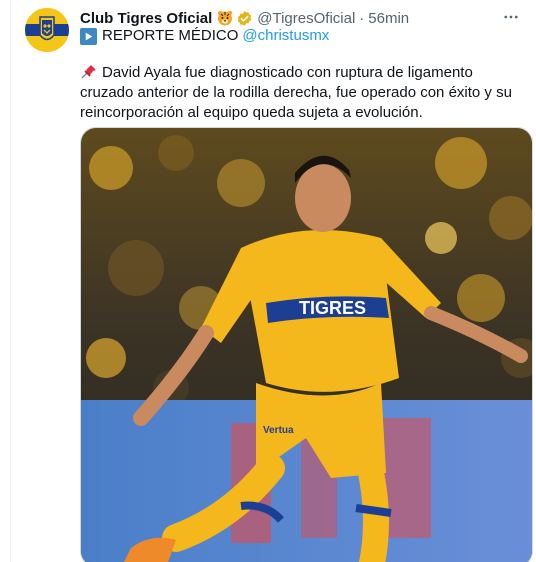 The image size is (536, 562). I want to click on display-name: Club Tigres Oficial, so click(146, 18).